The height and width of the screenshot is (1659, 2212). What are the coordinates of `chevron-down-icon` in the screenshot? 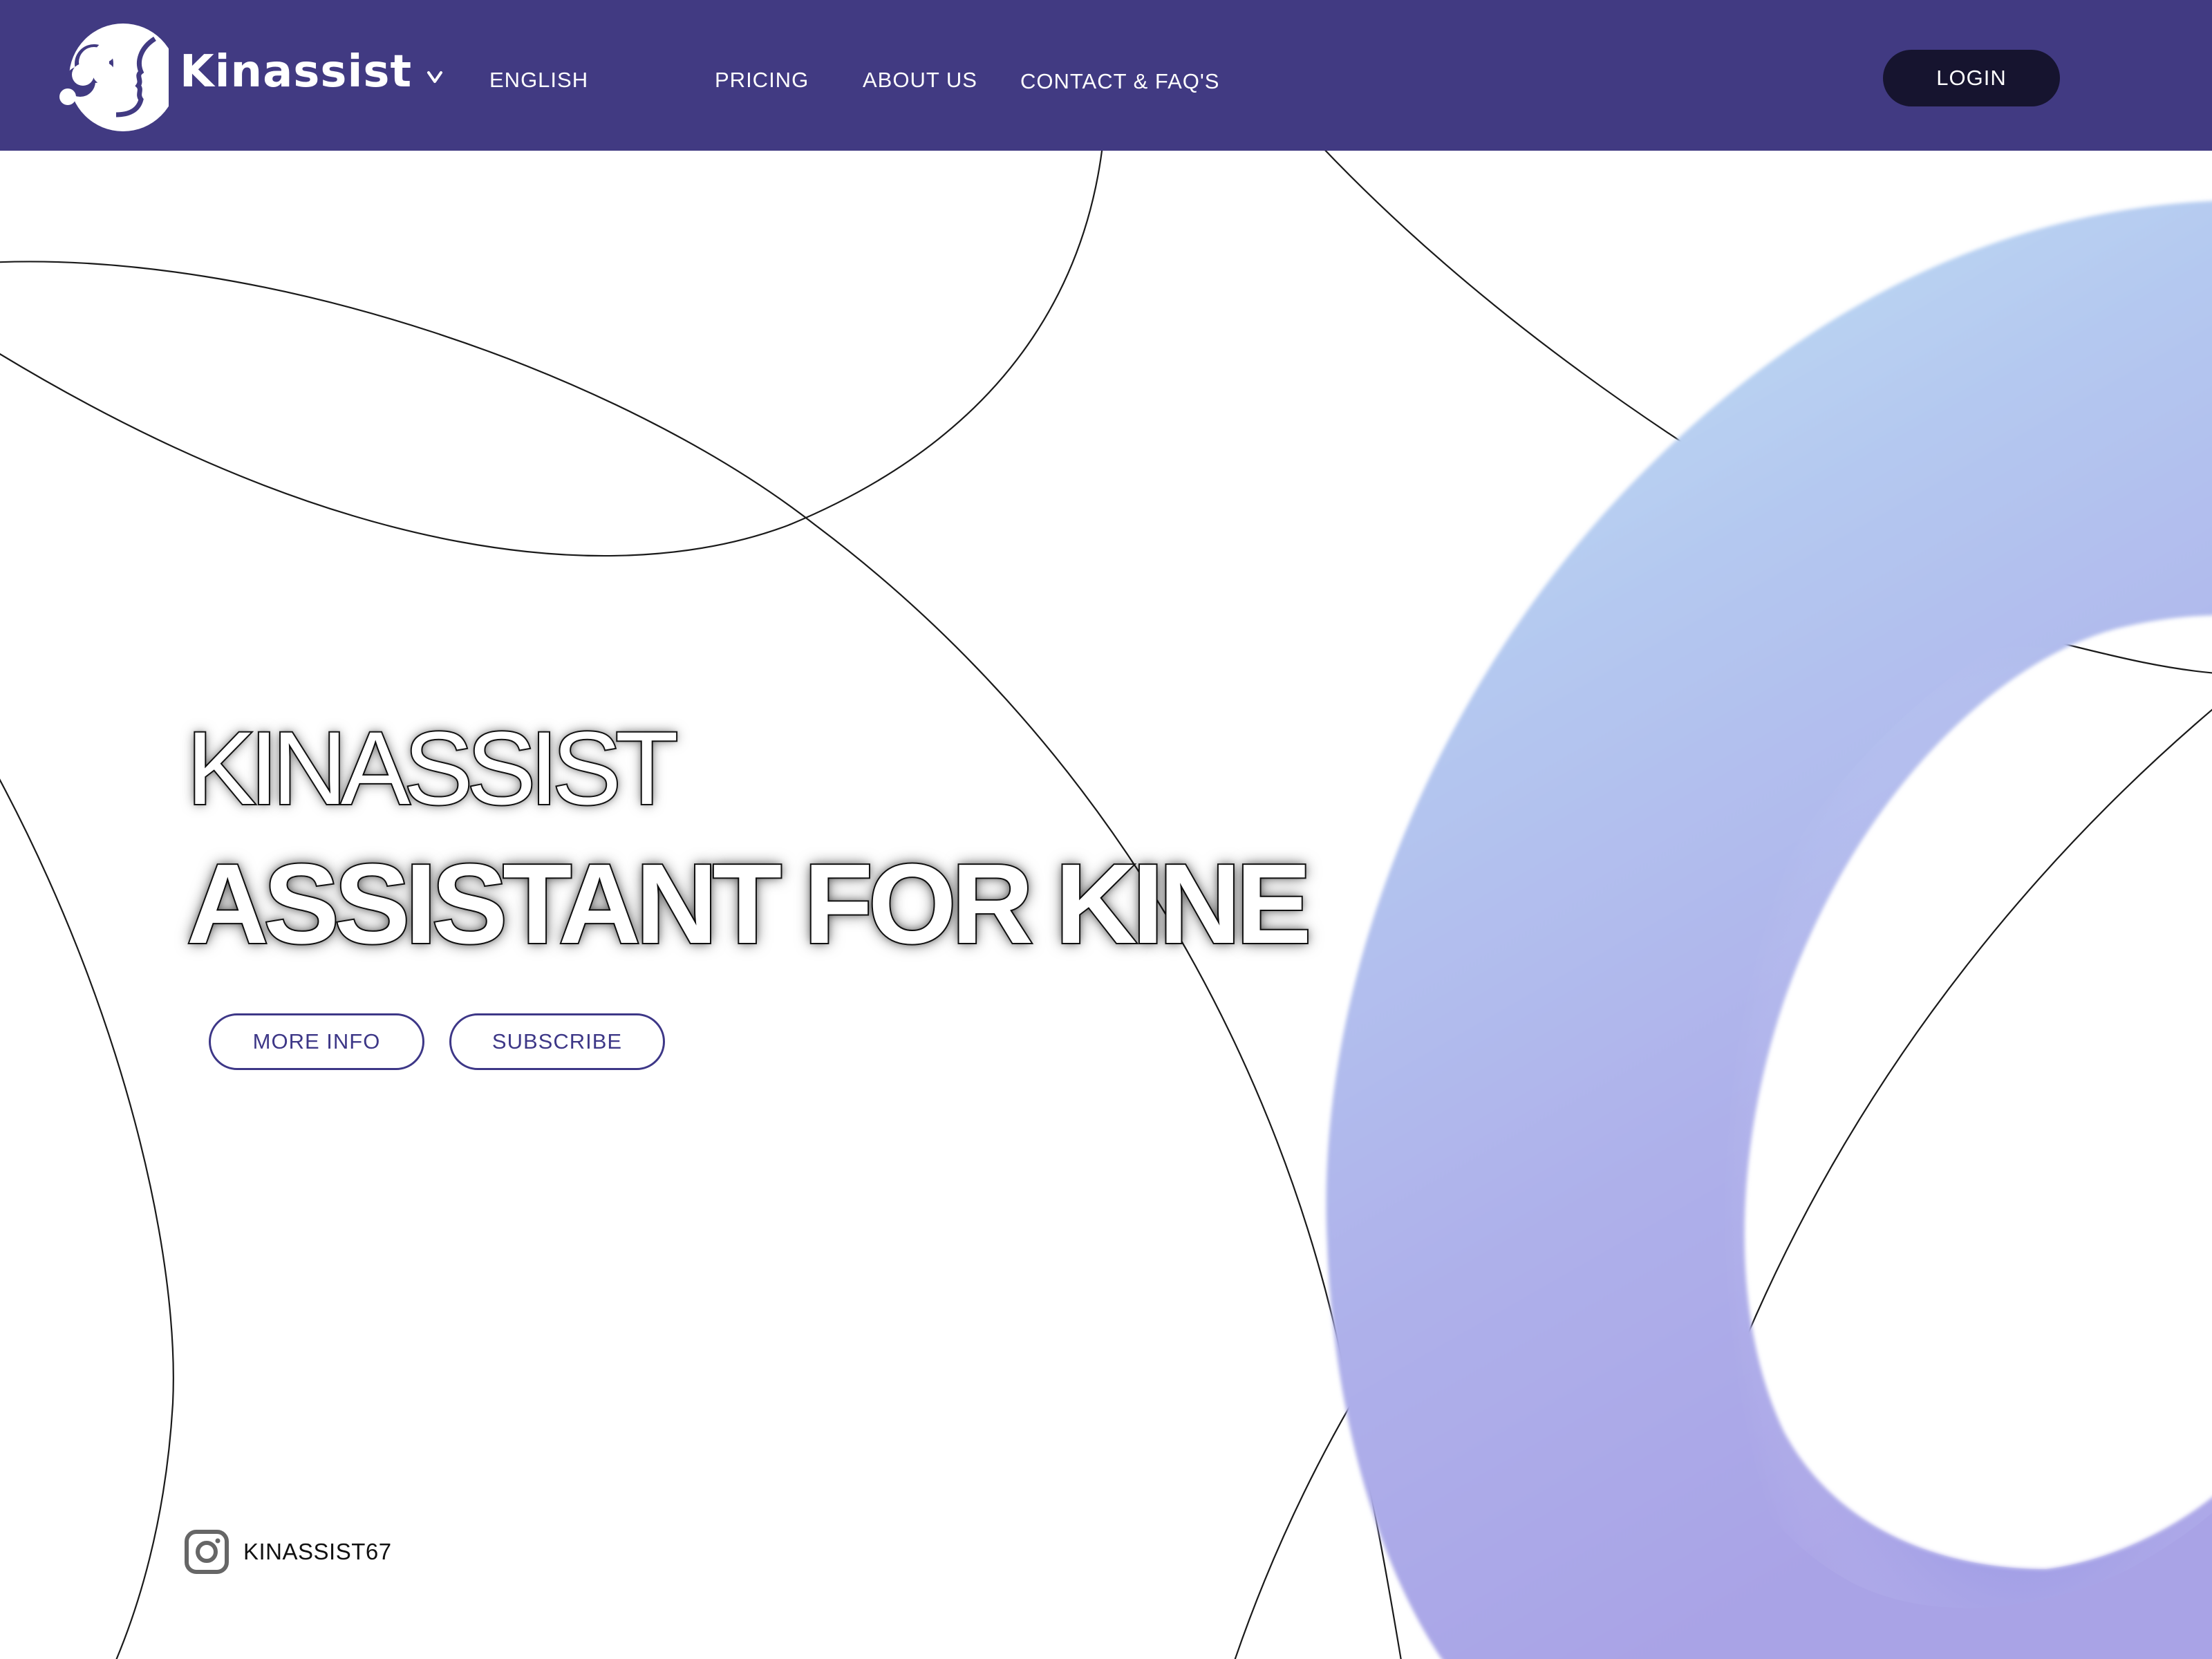 It's located at (435, 77).